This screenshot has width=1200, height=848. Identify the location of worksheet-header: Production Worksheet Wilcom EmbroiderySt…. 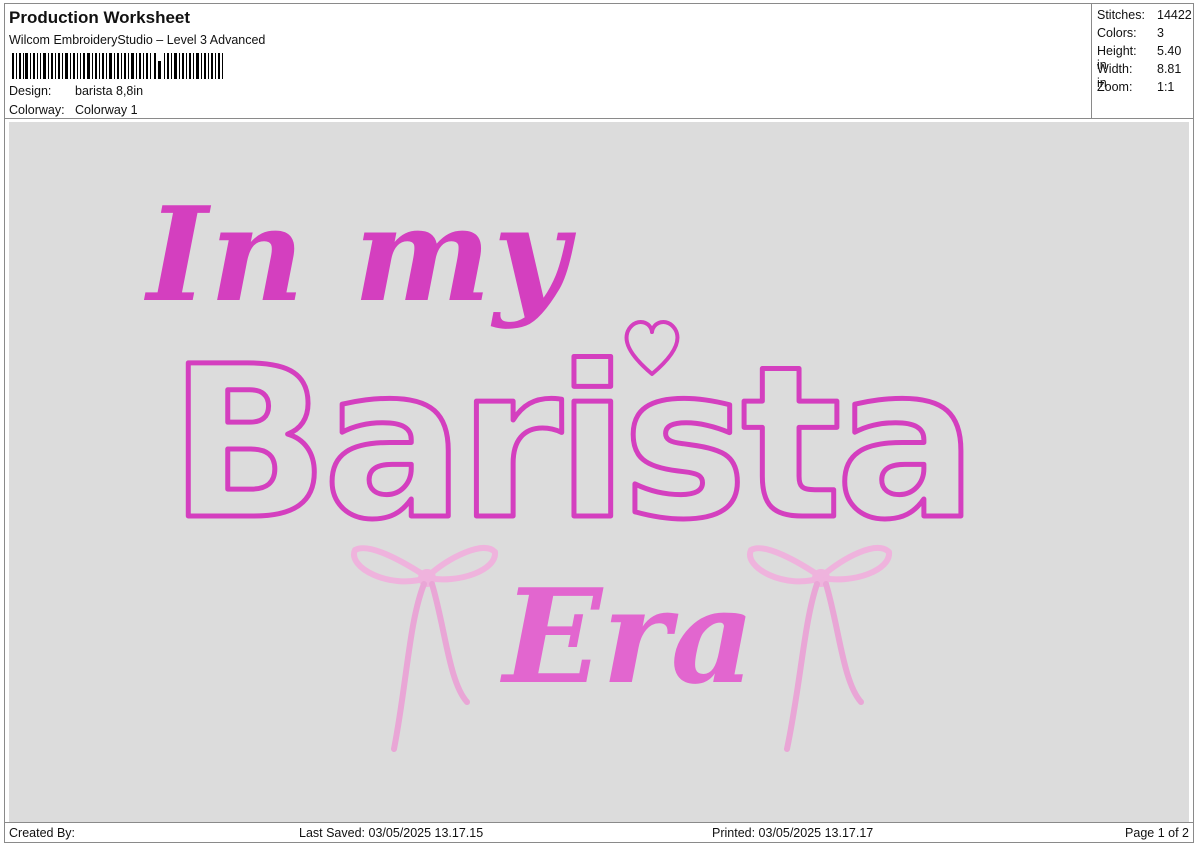
(599, 61).